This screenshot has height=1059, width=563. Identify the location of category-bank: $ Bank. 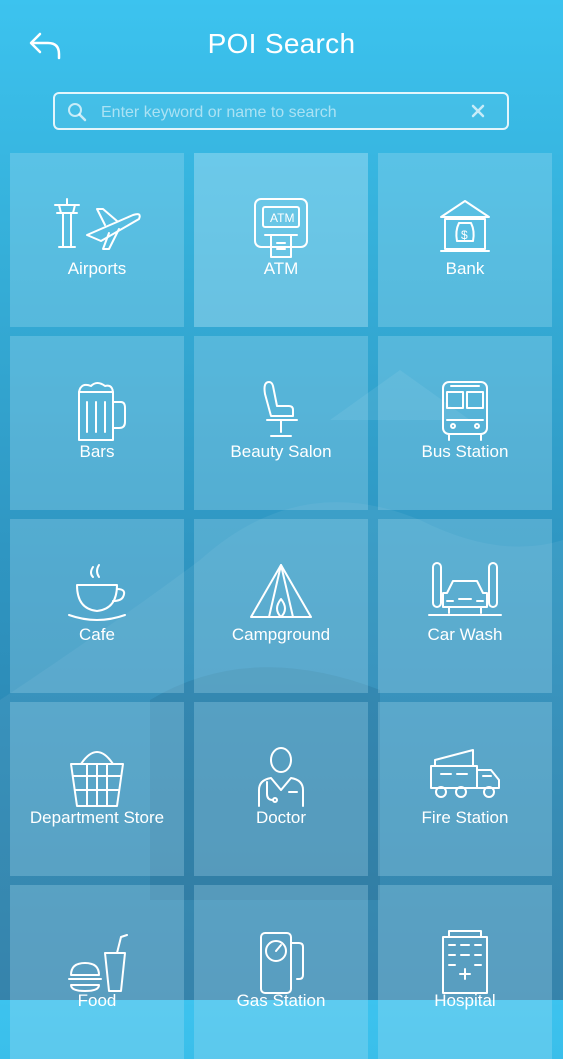
(465, 240).